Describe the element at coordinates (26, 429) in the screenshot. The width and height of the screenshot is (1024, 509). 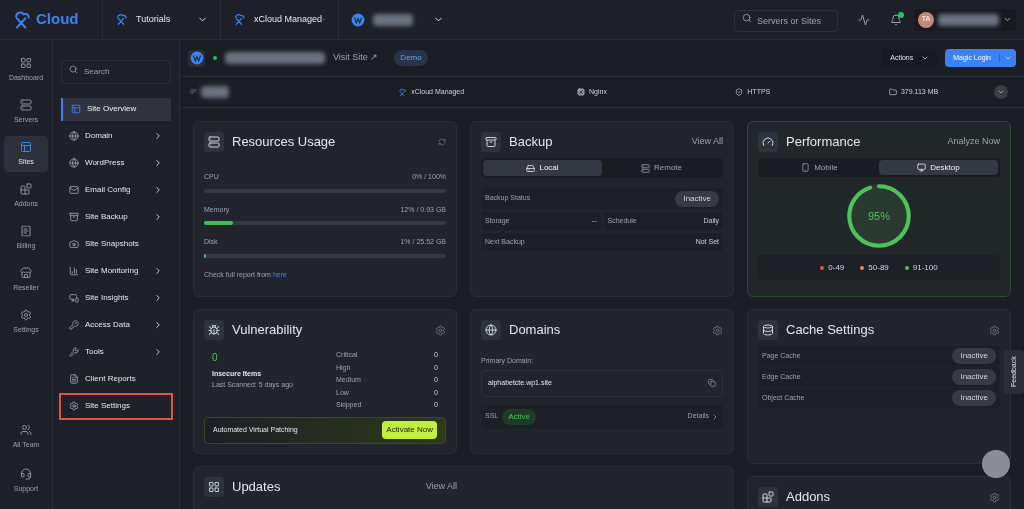
I see `users-icon` at that location.